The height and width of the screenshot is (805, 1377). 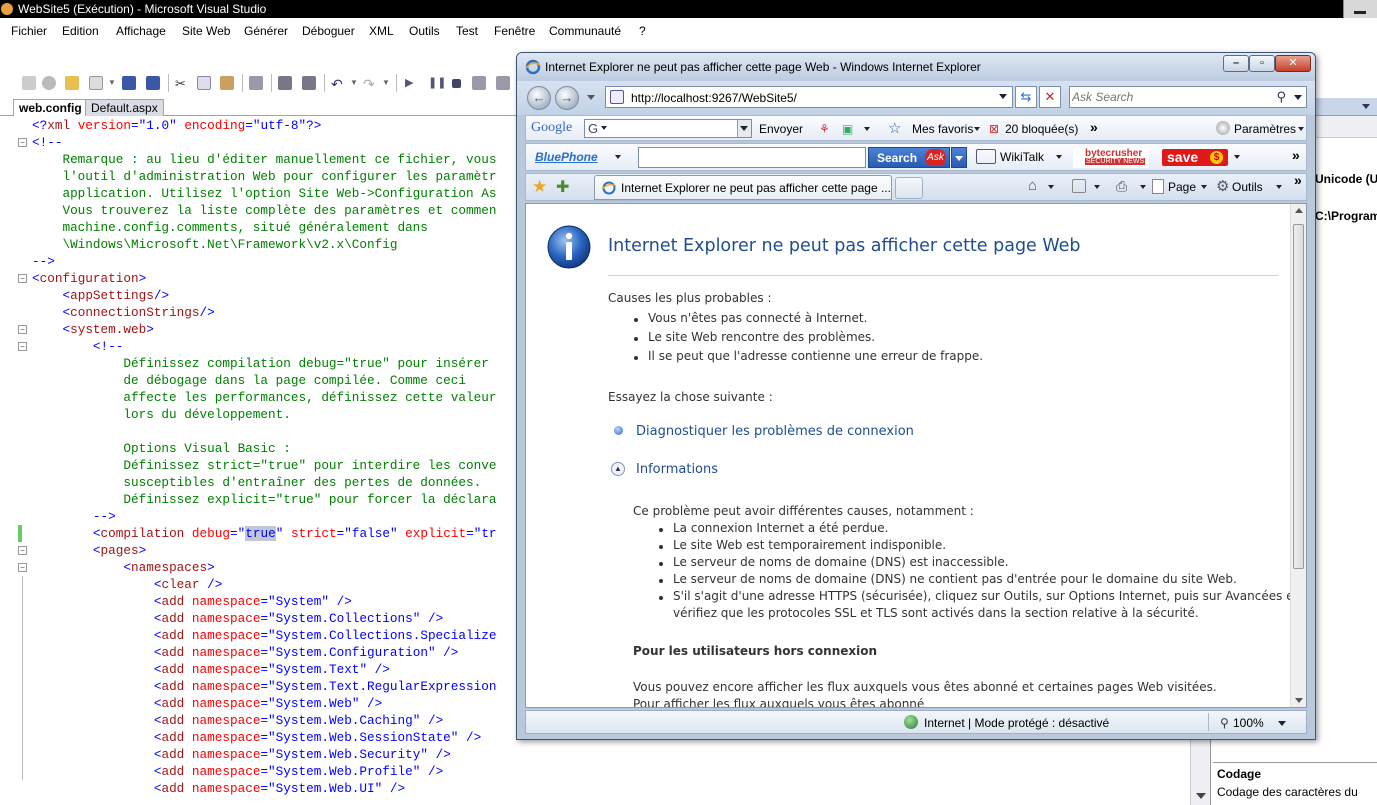 I want to click on redo-icon: ↷, so click(x=370, y=84).